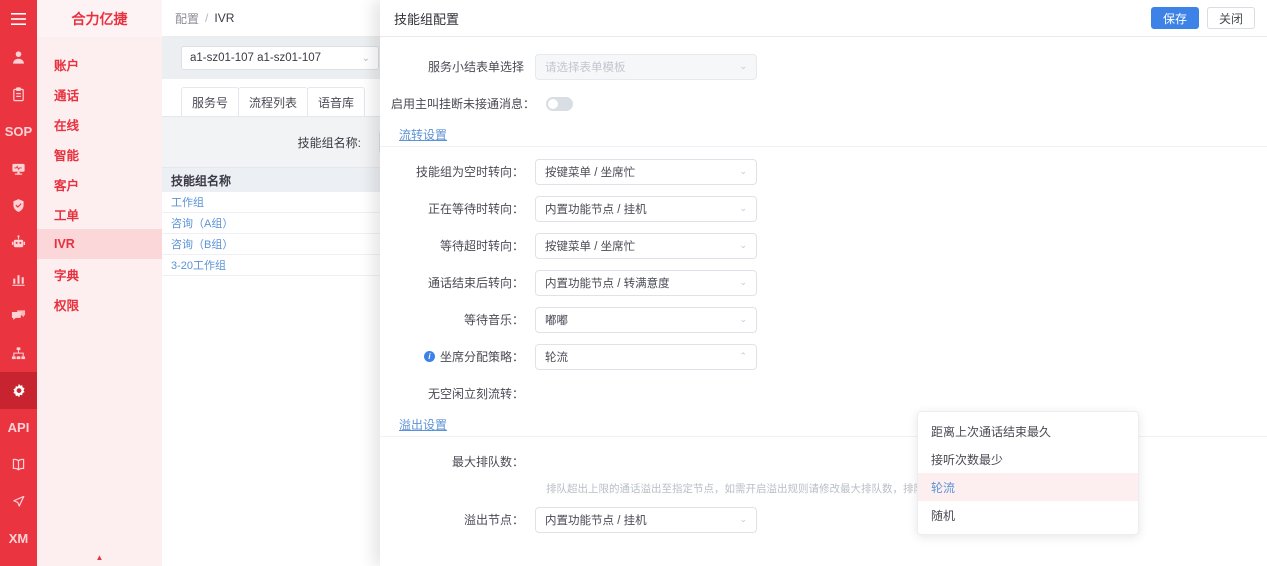 The width and height of the screenshot is (1267, 566). I want to click on dropdown-option-fewest-answered: 接听次数最少, so click(1028, 459).